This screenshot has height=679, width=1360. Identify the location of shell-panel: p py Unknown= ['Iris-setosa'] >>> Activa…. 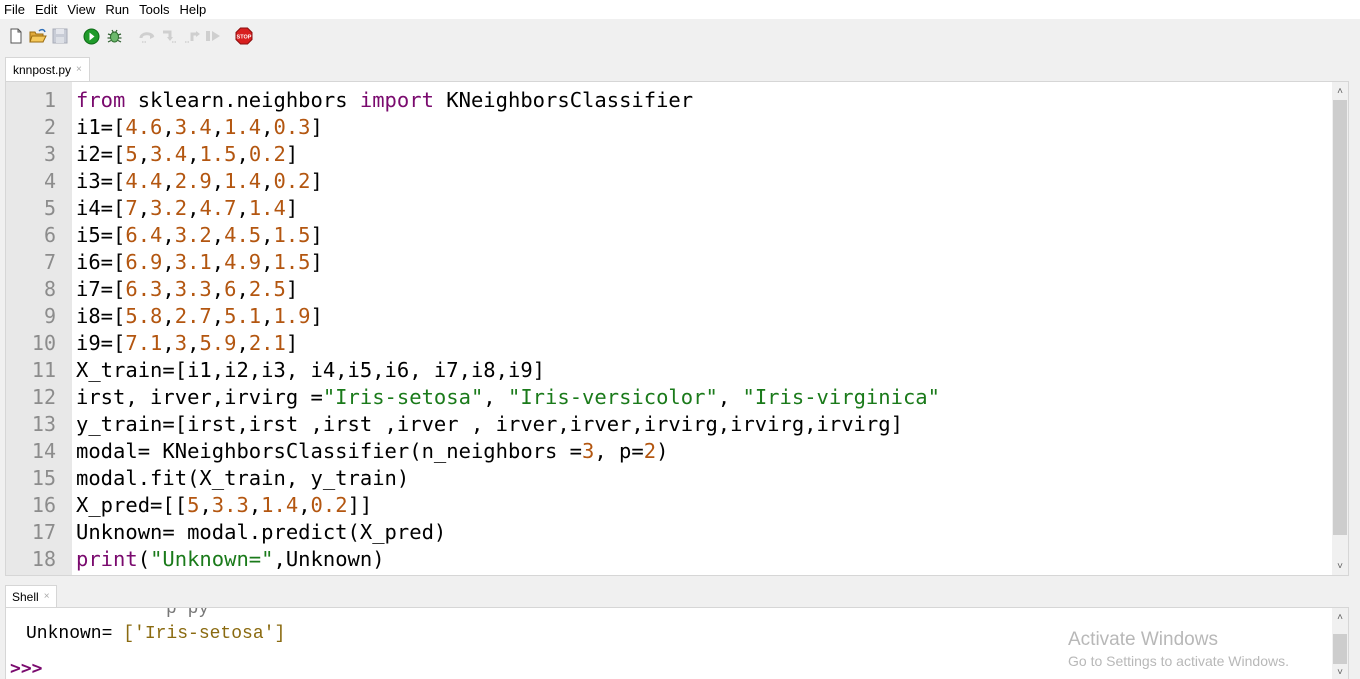
(677, 643).